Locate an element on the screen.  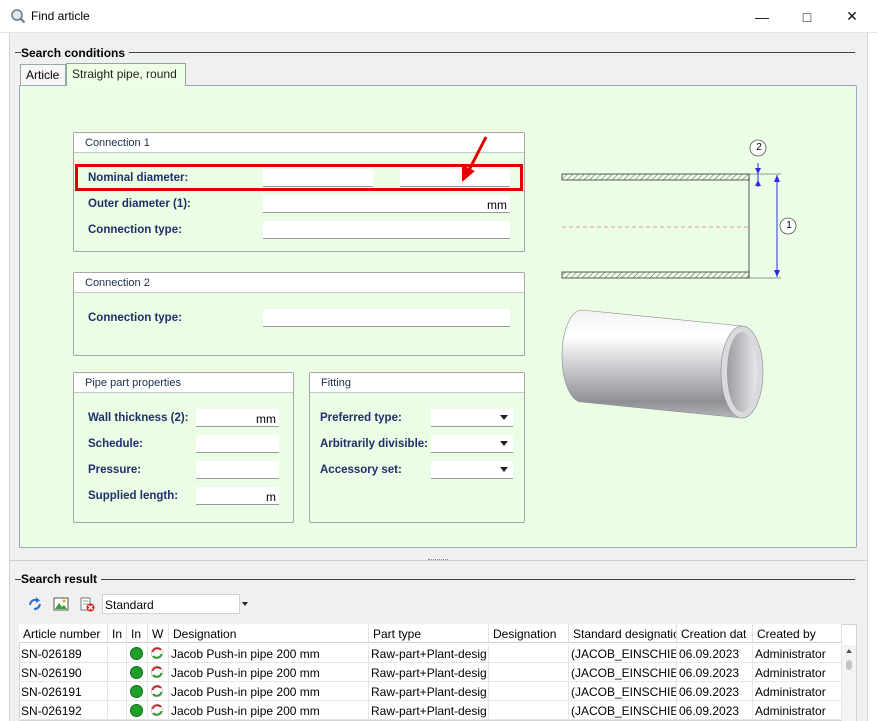
window-title: Find article is located at coordinates (60, 16).